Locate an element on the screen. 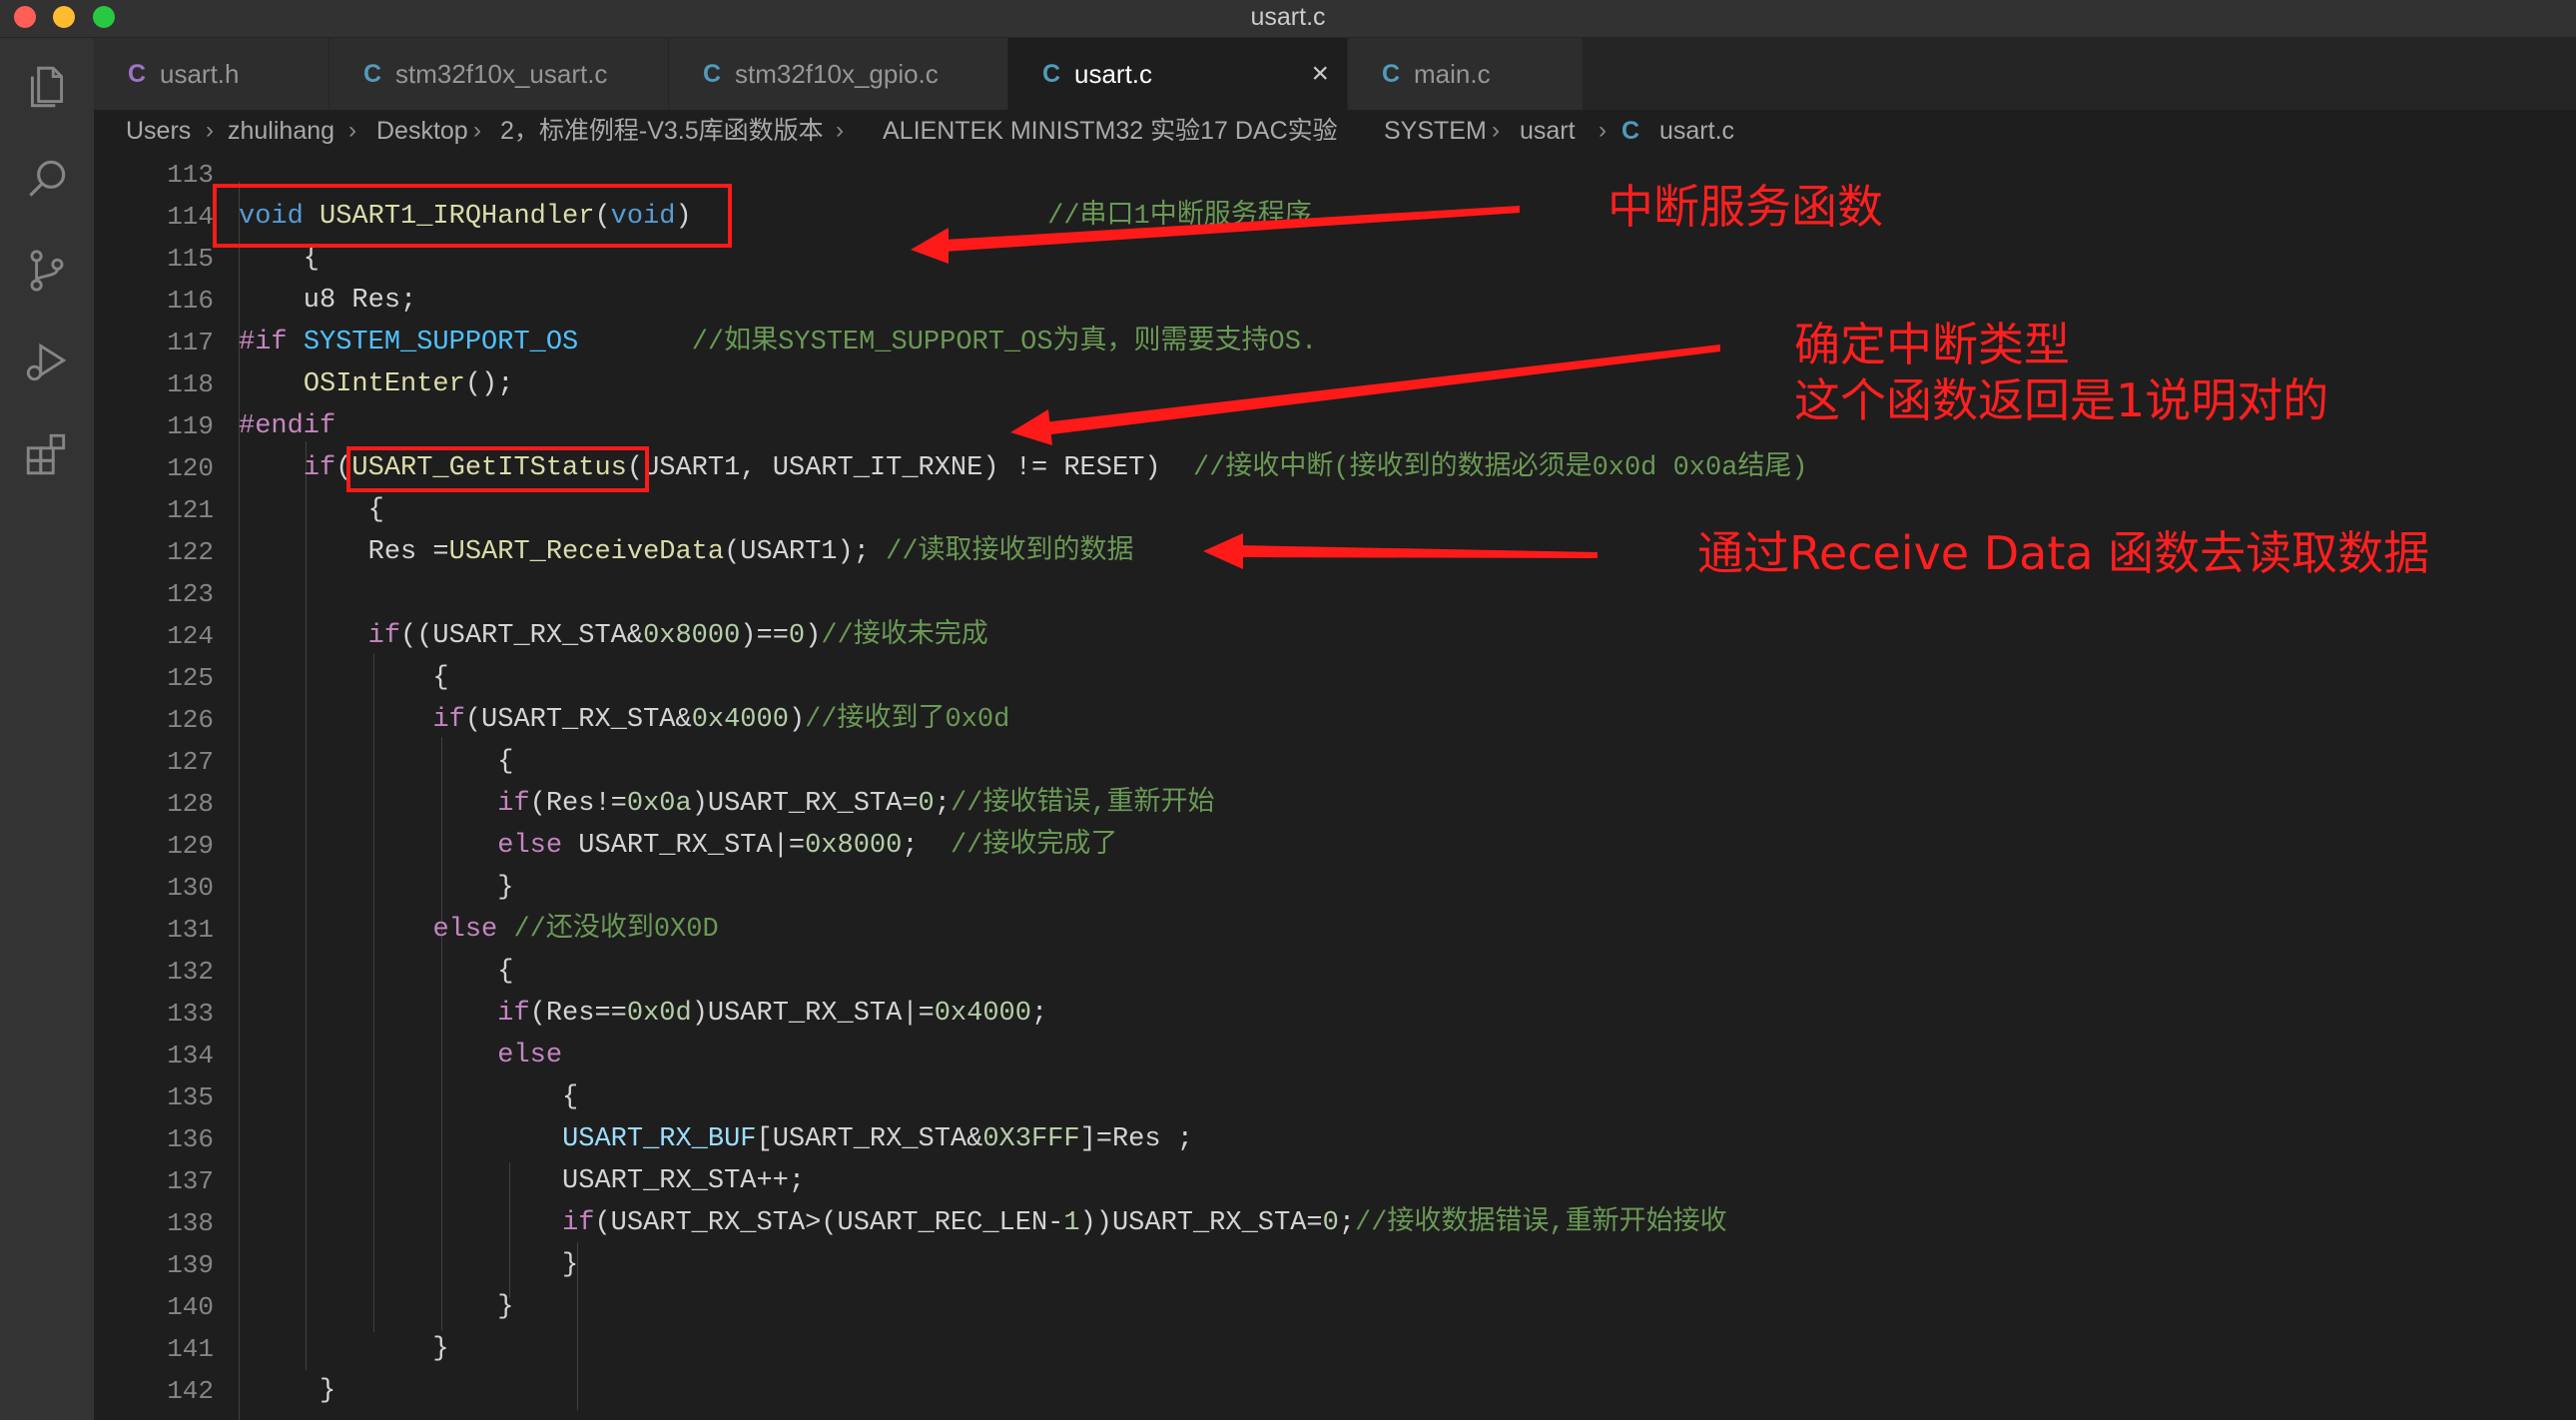 The width and height of the screenshot is (2576, 1420). extensions-icon is located at coordinates (47, 454).